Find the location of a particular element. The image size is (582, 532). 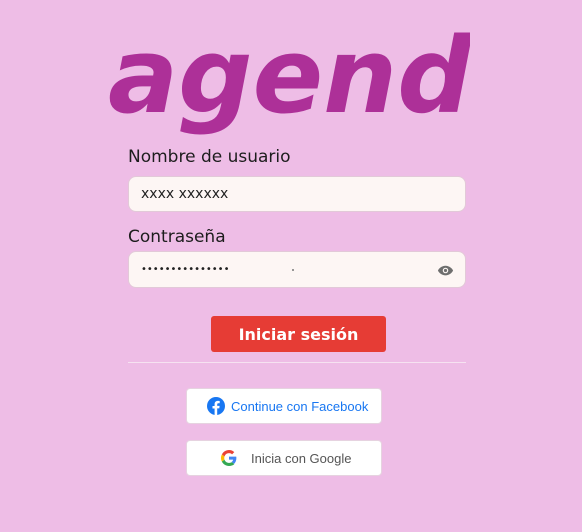

eye-icon is located at coordinates (445, 270).